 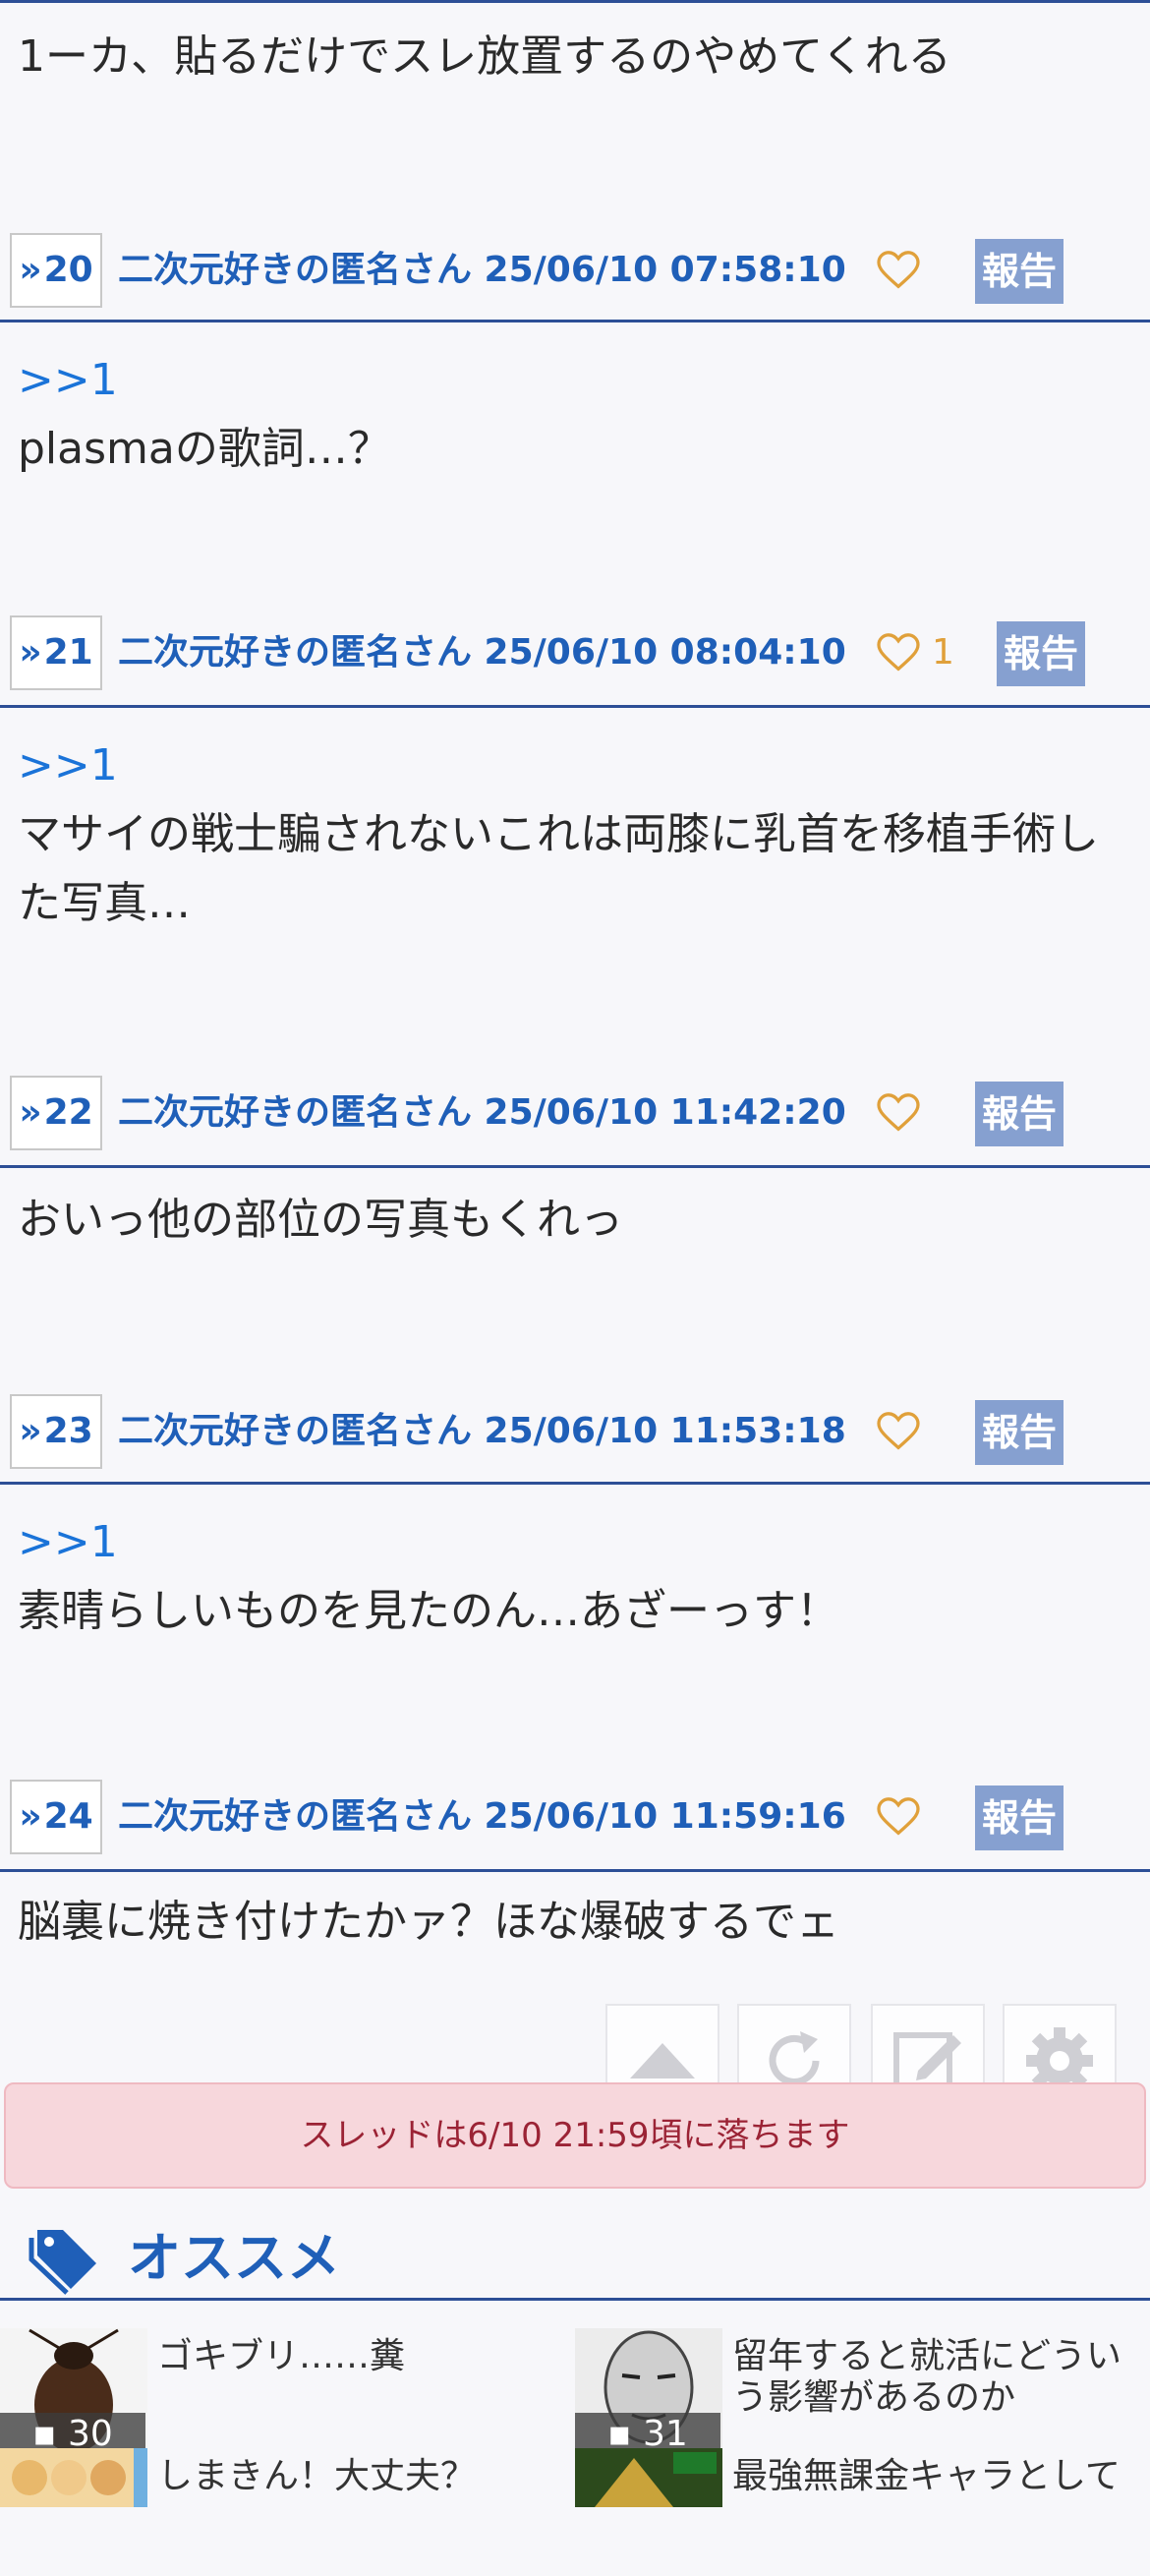 I want to click on post-text: 素晴らしいものを見たのん…あざーっす！, so click(x=428, y=1611).